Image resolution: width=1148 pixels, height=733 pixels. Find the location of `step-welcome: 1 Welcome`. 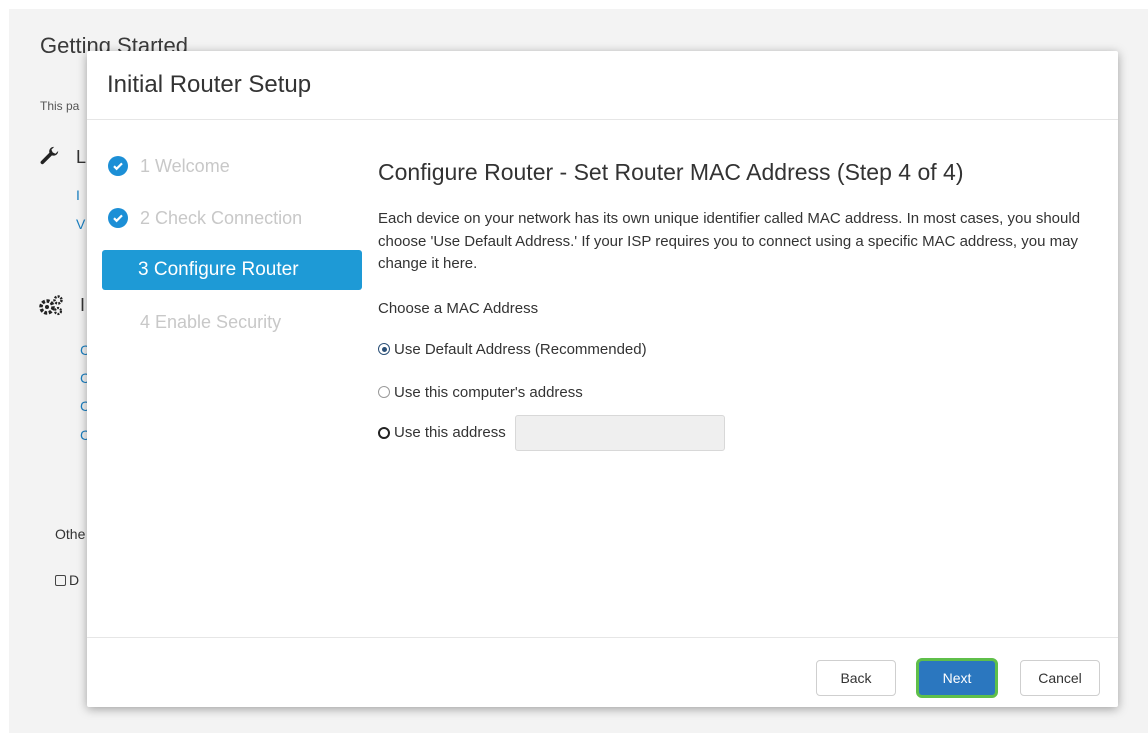

step-welcome: 1 Welcome is located at coordinates (232, 166).